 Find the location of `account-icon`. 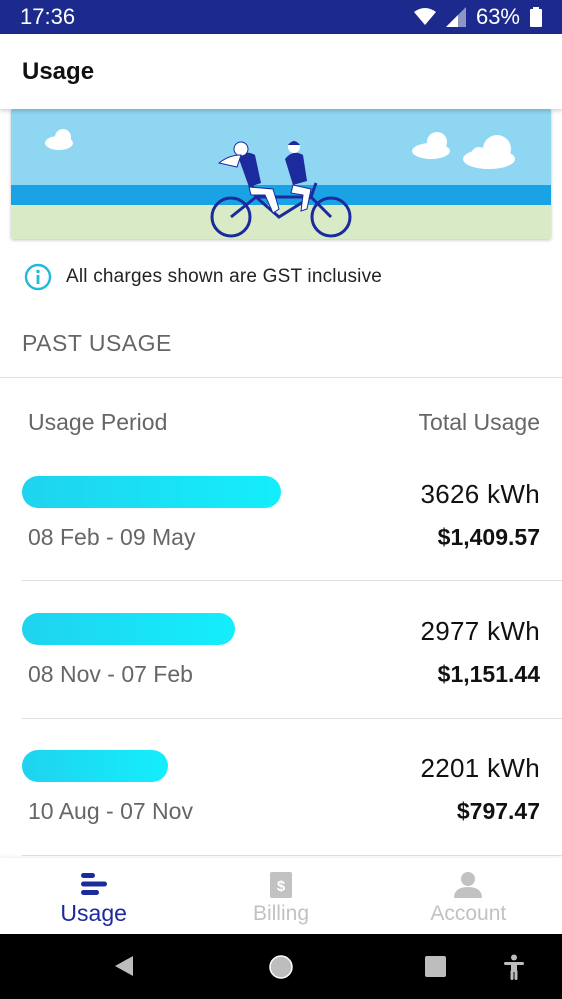

account-icon is located at coordinates (468, 885).